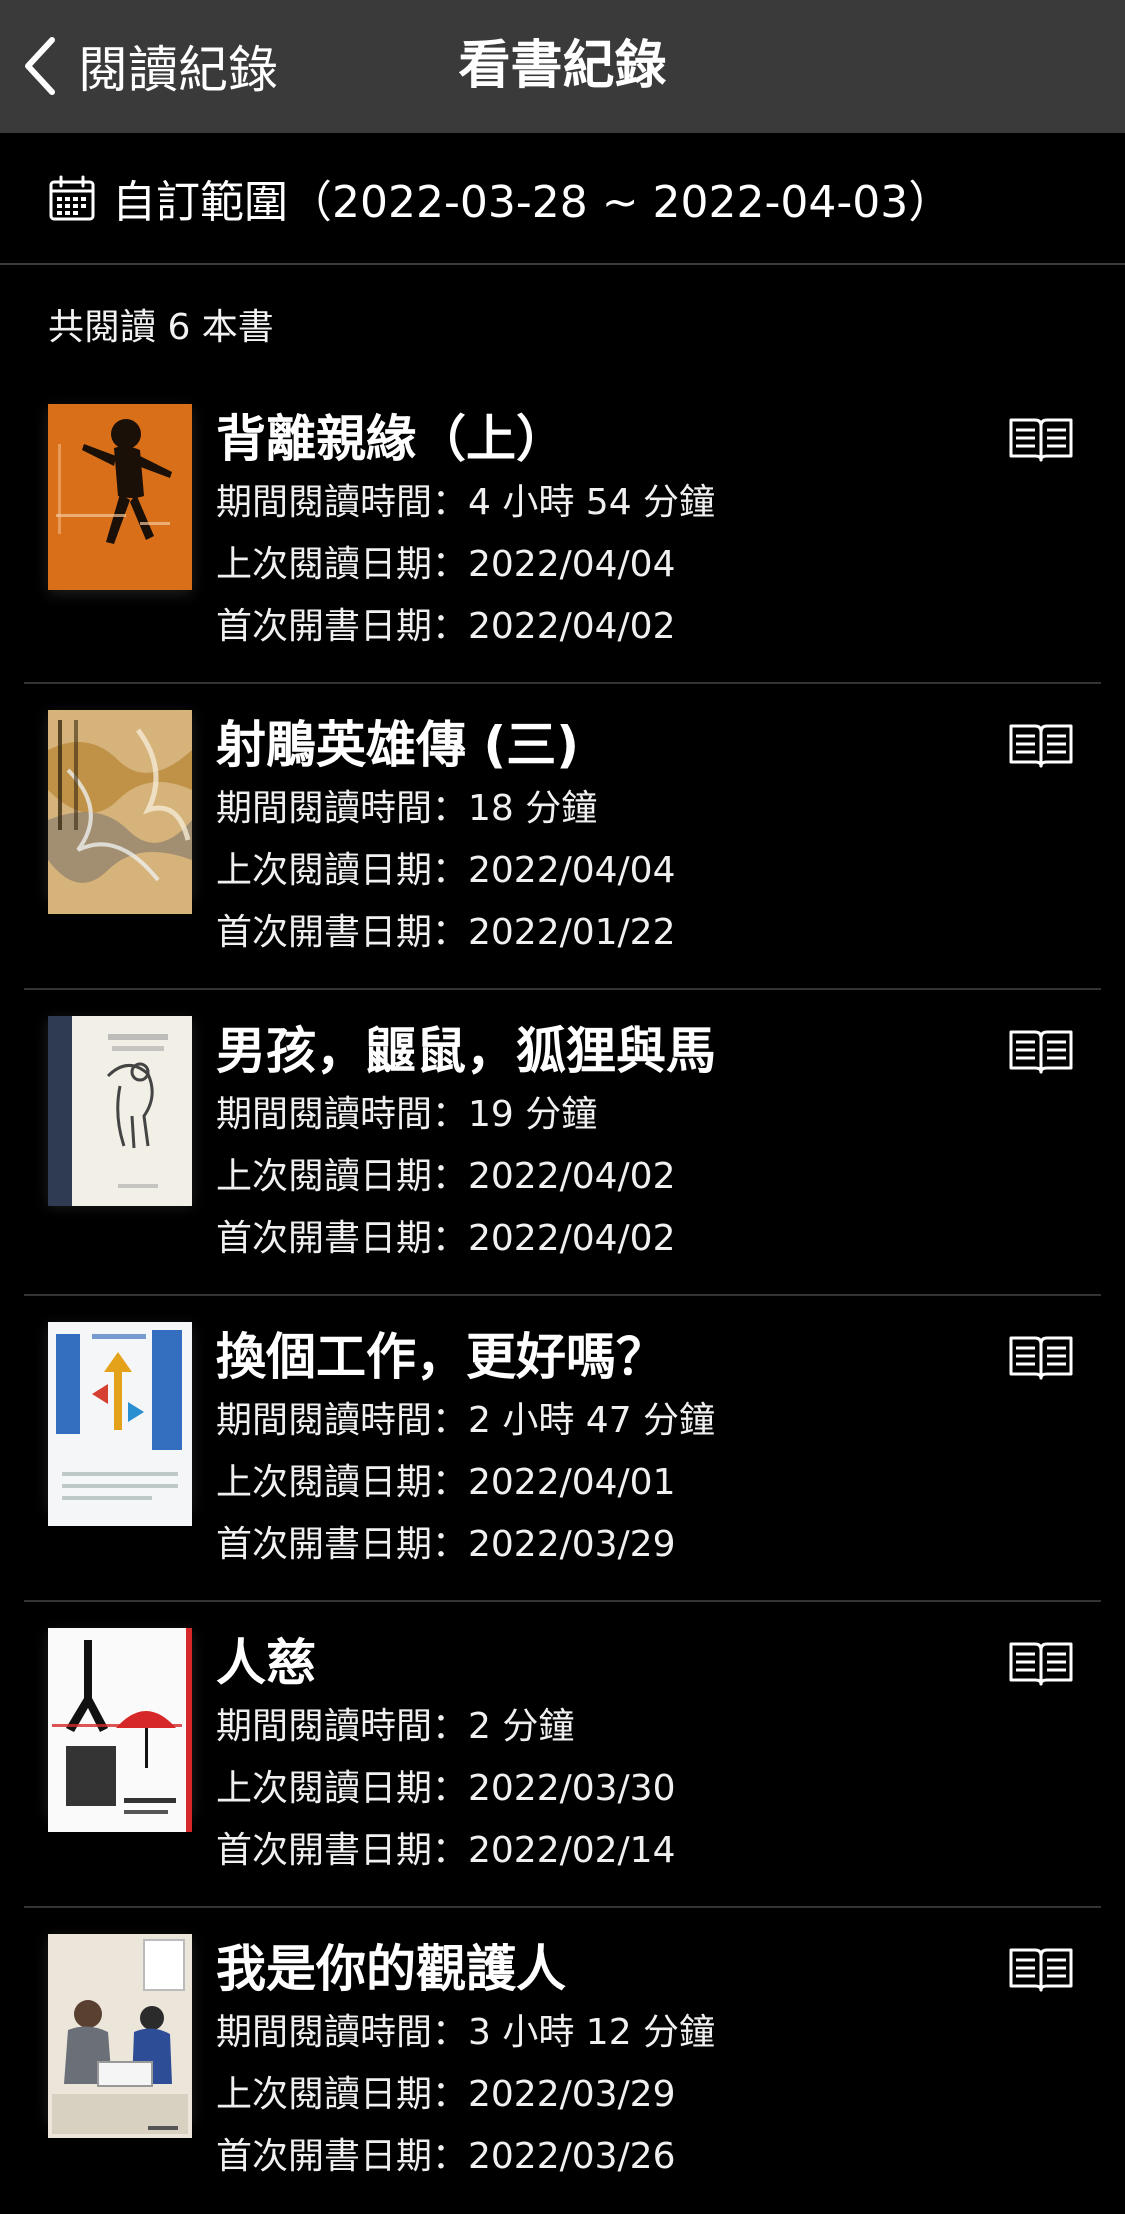  What do you see at coordinates (446, 1788) in the screenshot?
I see `last-read-date: 上次閱讀日期：2022/03/30` at bounding box center [446, 1788].